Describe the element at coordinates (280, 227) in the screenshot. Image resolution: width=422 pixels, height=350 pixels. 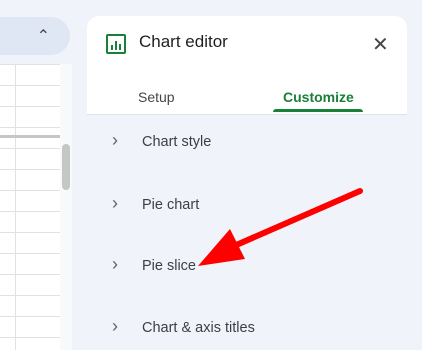
I see `annotation-arrow` at that location.